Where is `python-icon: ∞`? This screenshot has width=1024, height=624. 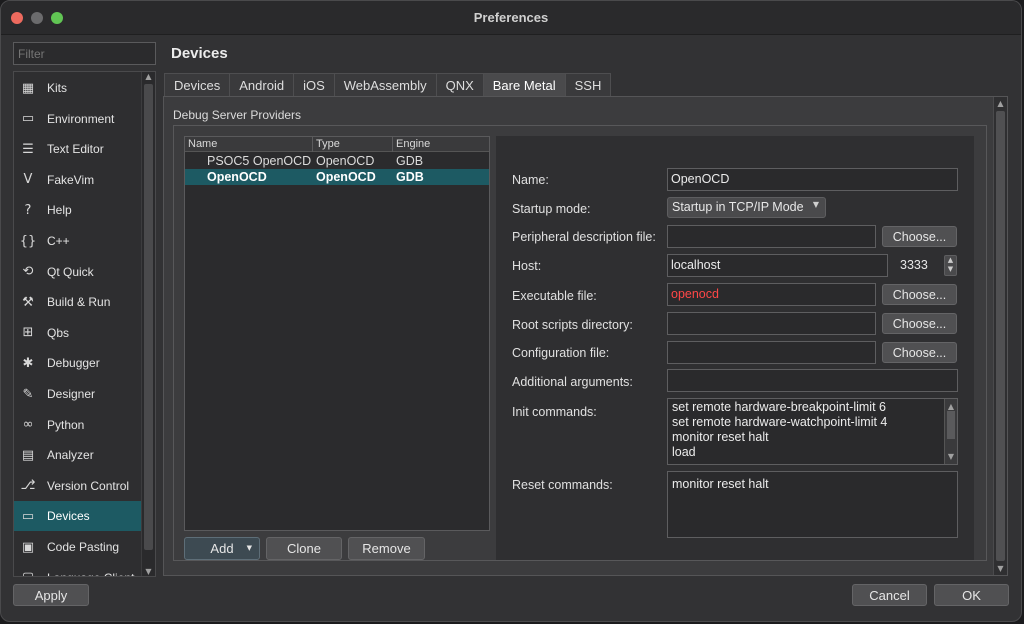 python-icon: ∞ is located at coordinates (28, 425).